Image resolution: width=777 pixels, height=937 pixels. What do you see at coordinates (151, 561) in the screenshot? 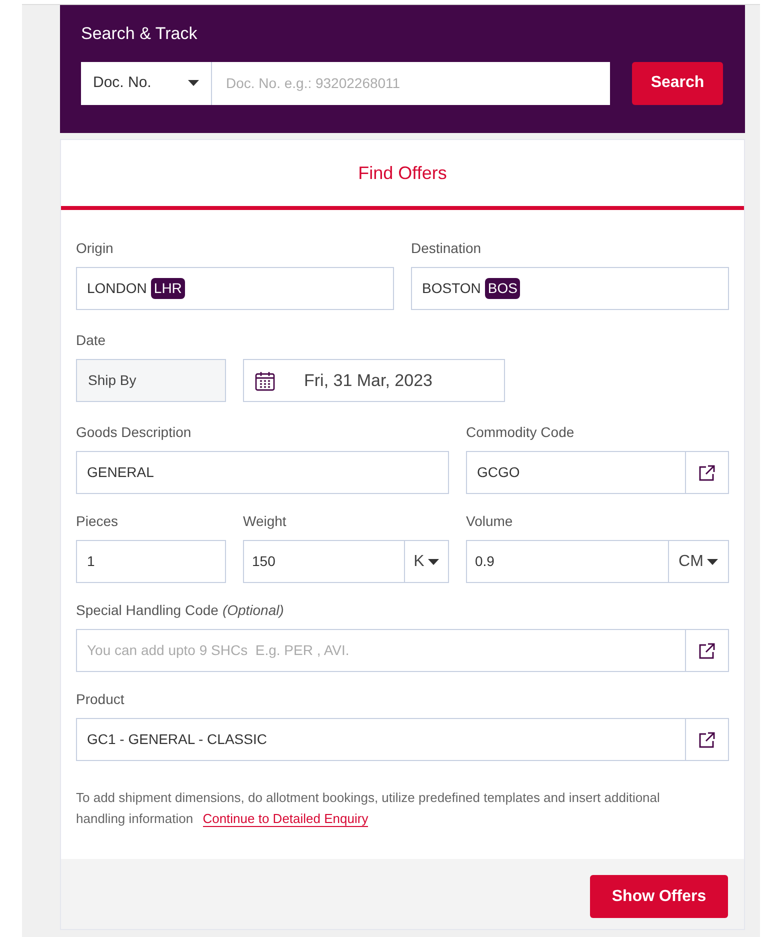
I see `text-field: 1` at bounding box center [151, 561].